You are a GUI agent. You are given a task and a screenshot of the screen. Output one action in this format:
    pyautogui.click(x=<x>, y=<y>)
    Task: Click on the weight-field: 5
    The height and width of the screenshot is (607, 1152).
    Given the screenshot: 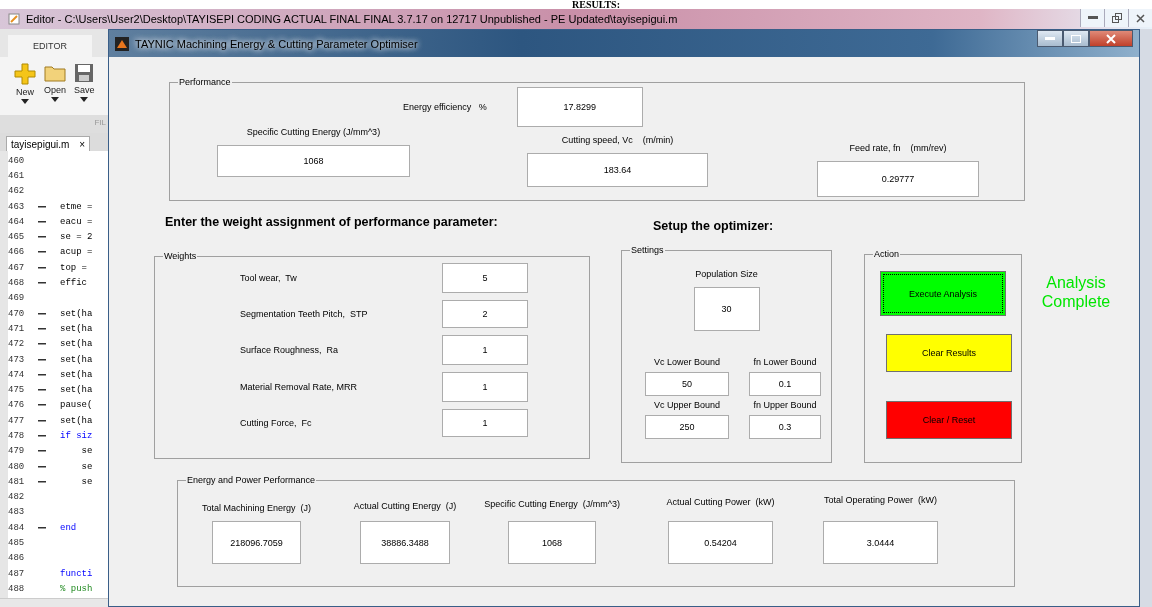 What is the action you would take?
    pyautogui.click(x=485, y=278)
    